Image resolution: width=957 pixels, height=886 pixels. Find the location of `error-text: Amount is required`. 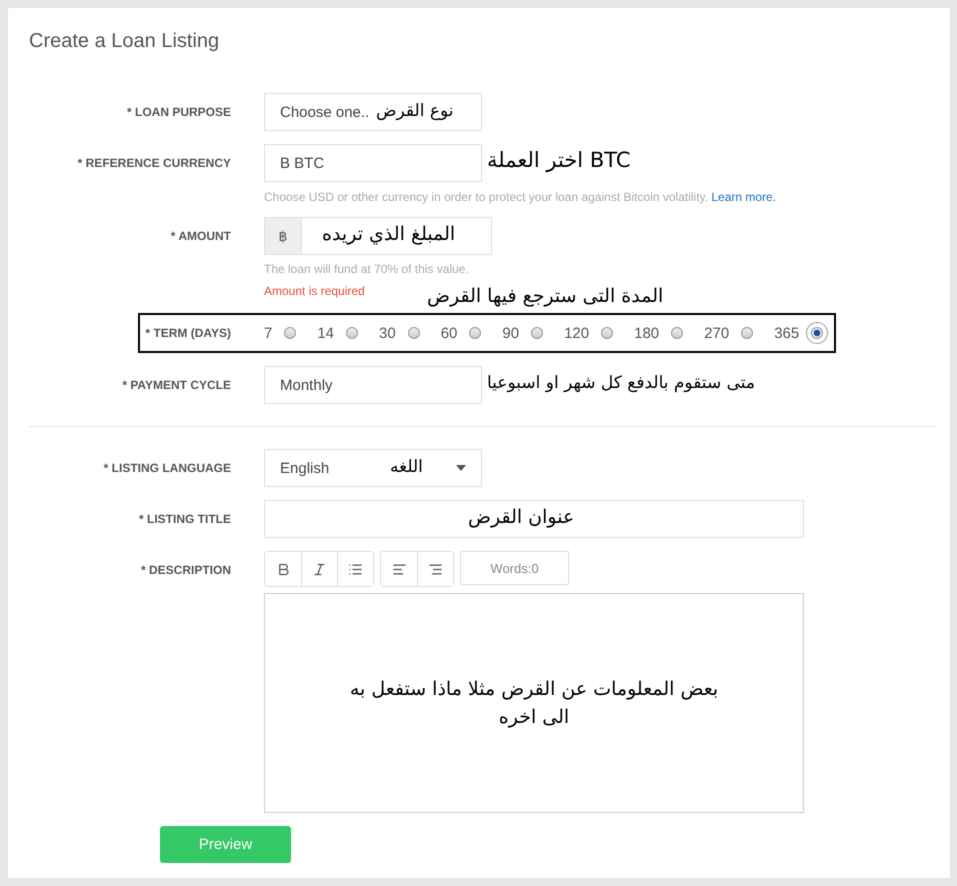

error-text: Amount is required is located at coordinates (314, 291).